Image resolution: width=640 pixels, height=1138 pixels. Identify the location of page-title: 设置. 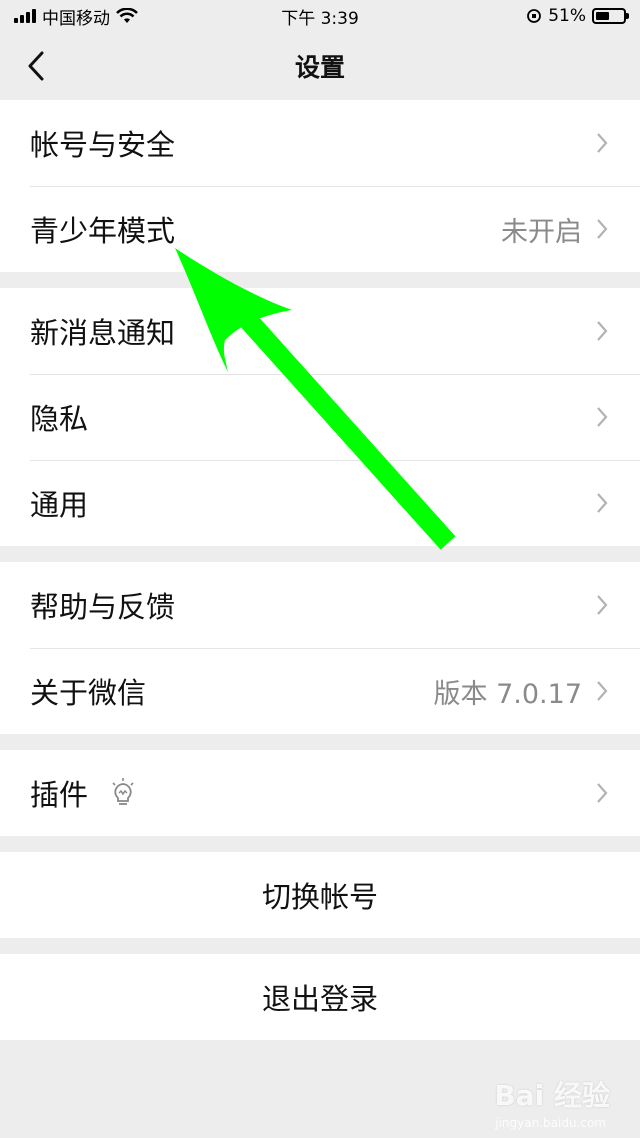
(319, 67).